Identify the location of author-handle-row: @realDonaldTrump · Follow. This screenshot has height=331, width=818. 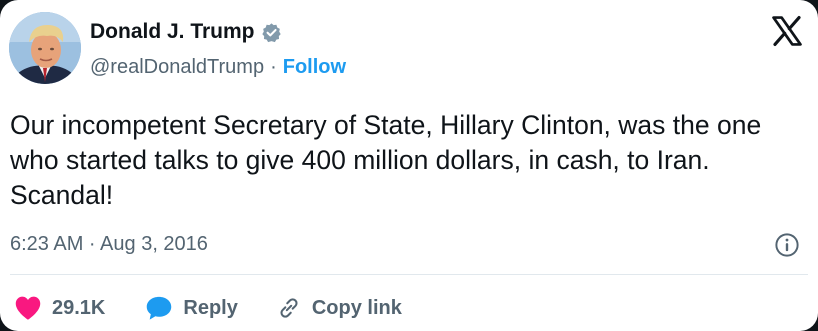
(218, 67).